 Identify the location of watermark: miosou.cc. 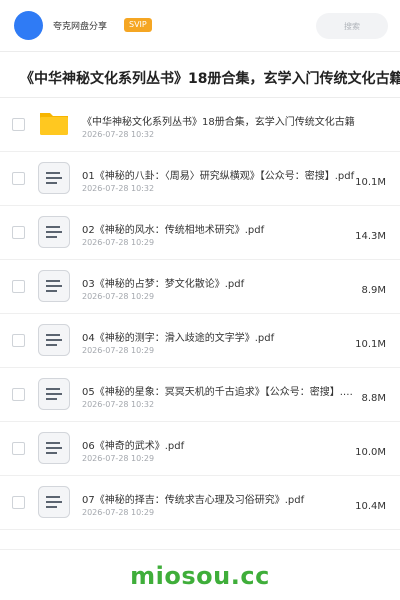
(200, 576).